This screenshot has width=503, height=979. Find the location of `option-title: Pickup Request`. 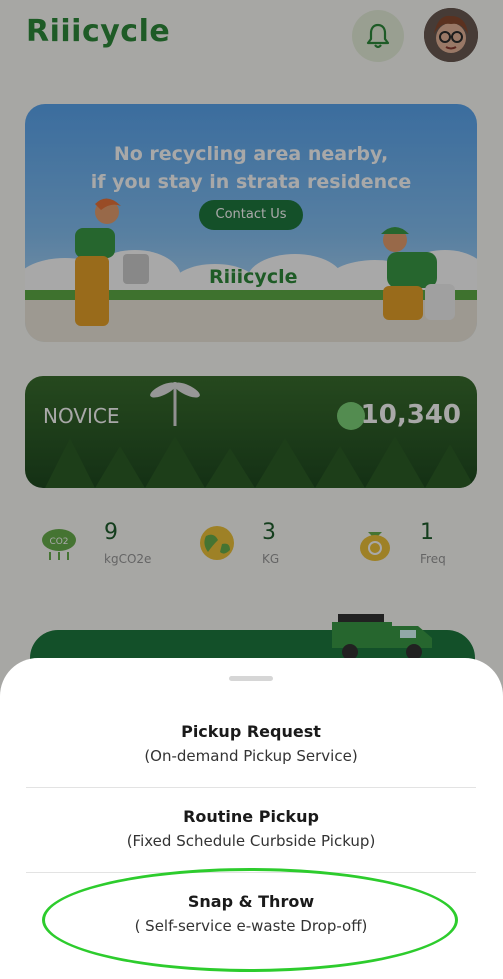

option-title: Pickup Request is located at coordinates (251, 731).